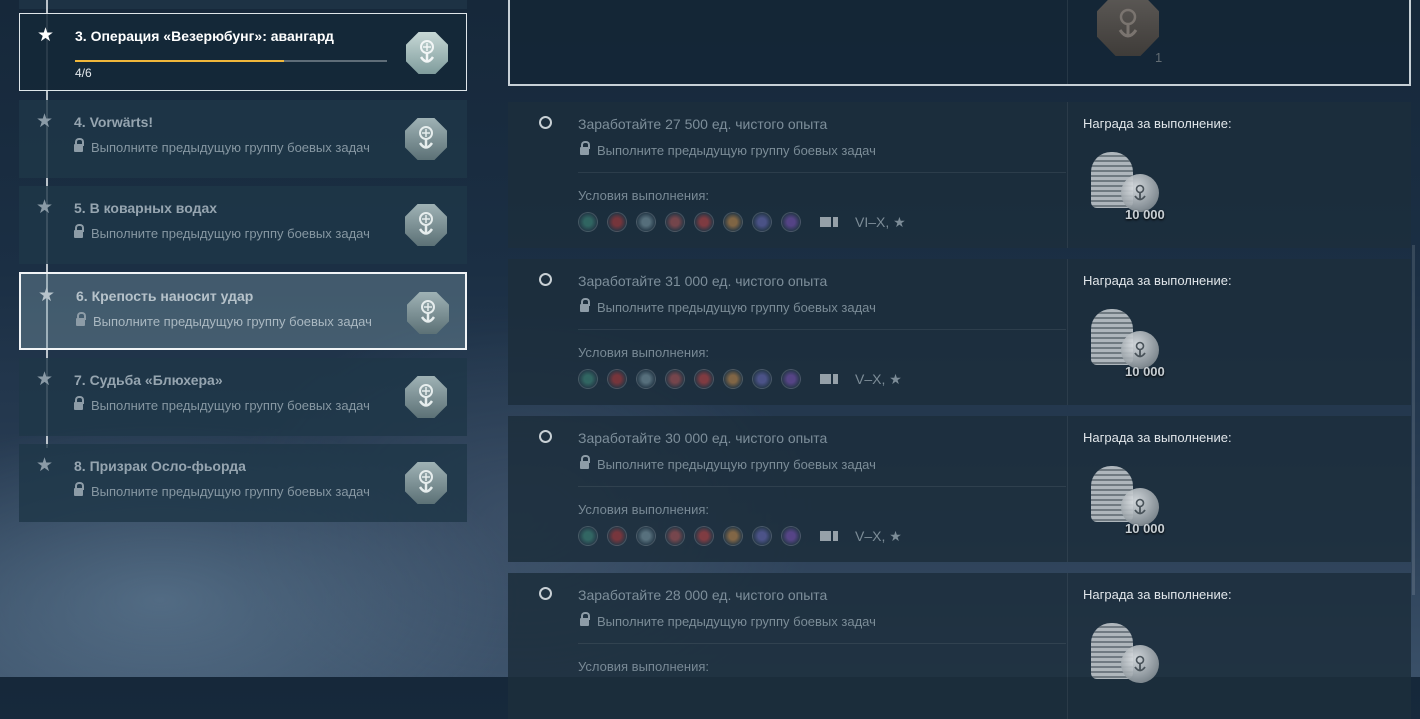 The image size is (1420, 719). I want to click on conditions-icons: V–X, ★, so click(740, 536).